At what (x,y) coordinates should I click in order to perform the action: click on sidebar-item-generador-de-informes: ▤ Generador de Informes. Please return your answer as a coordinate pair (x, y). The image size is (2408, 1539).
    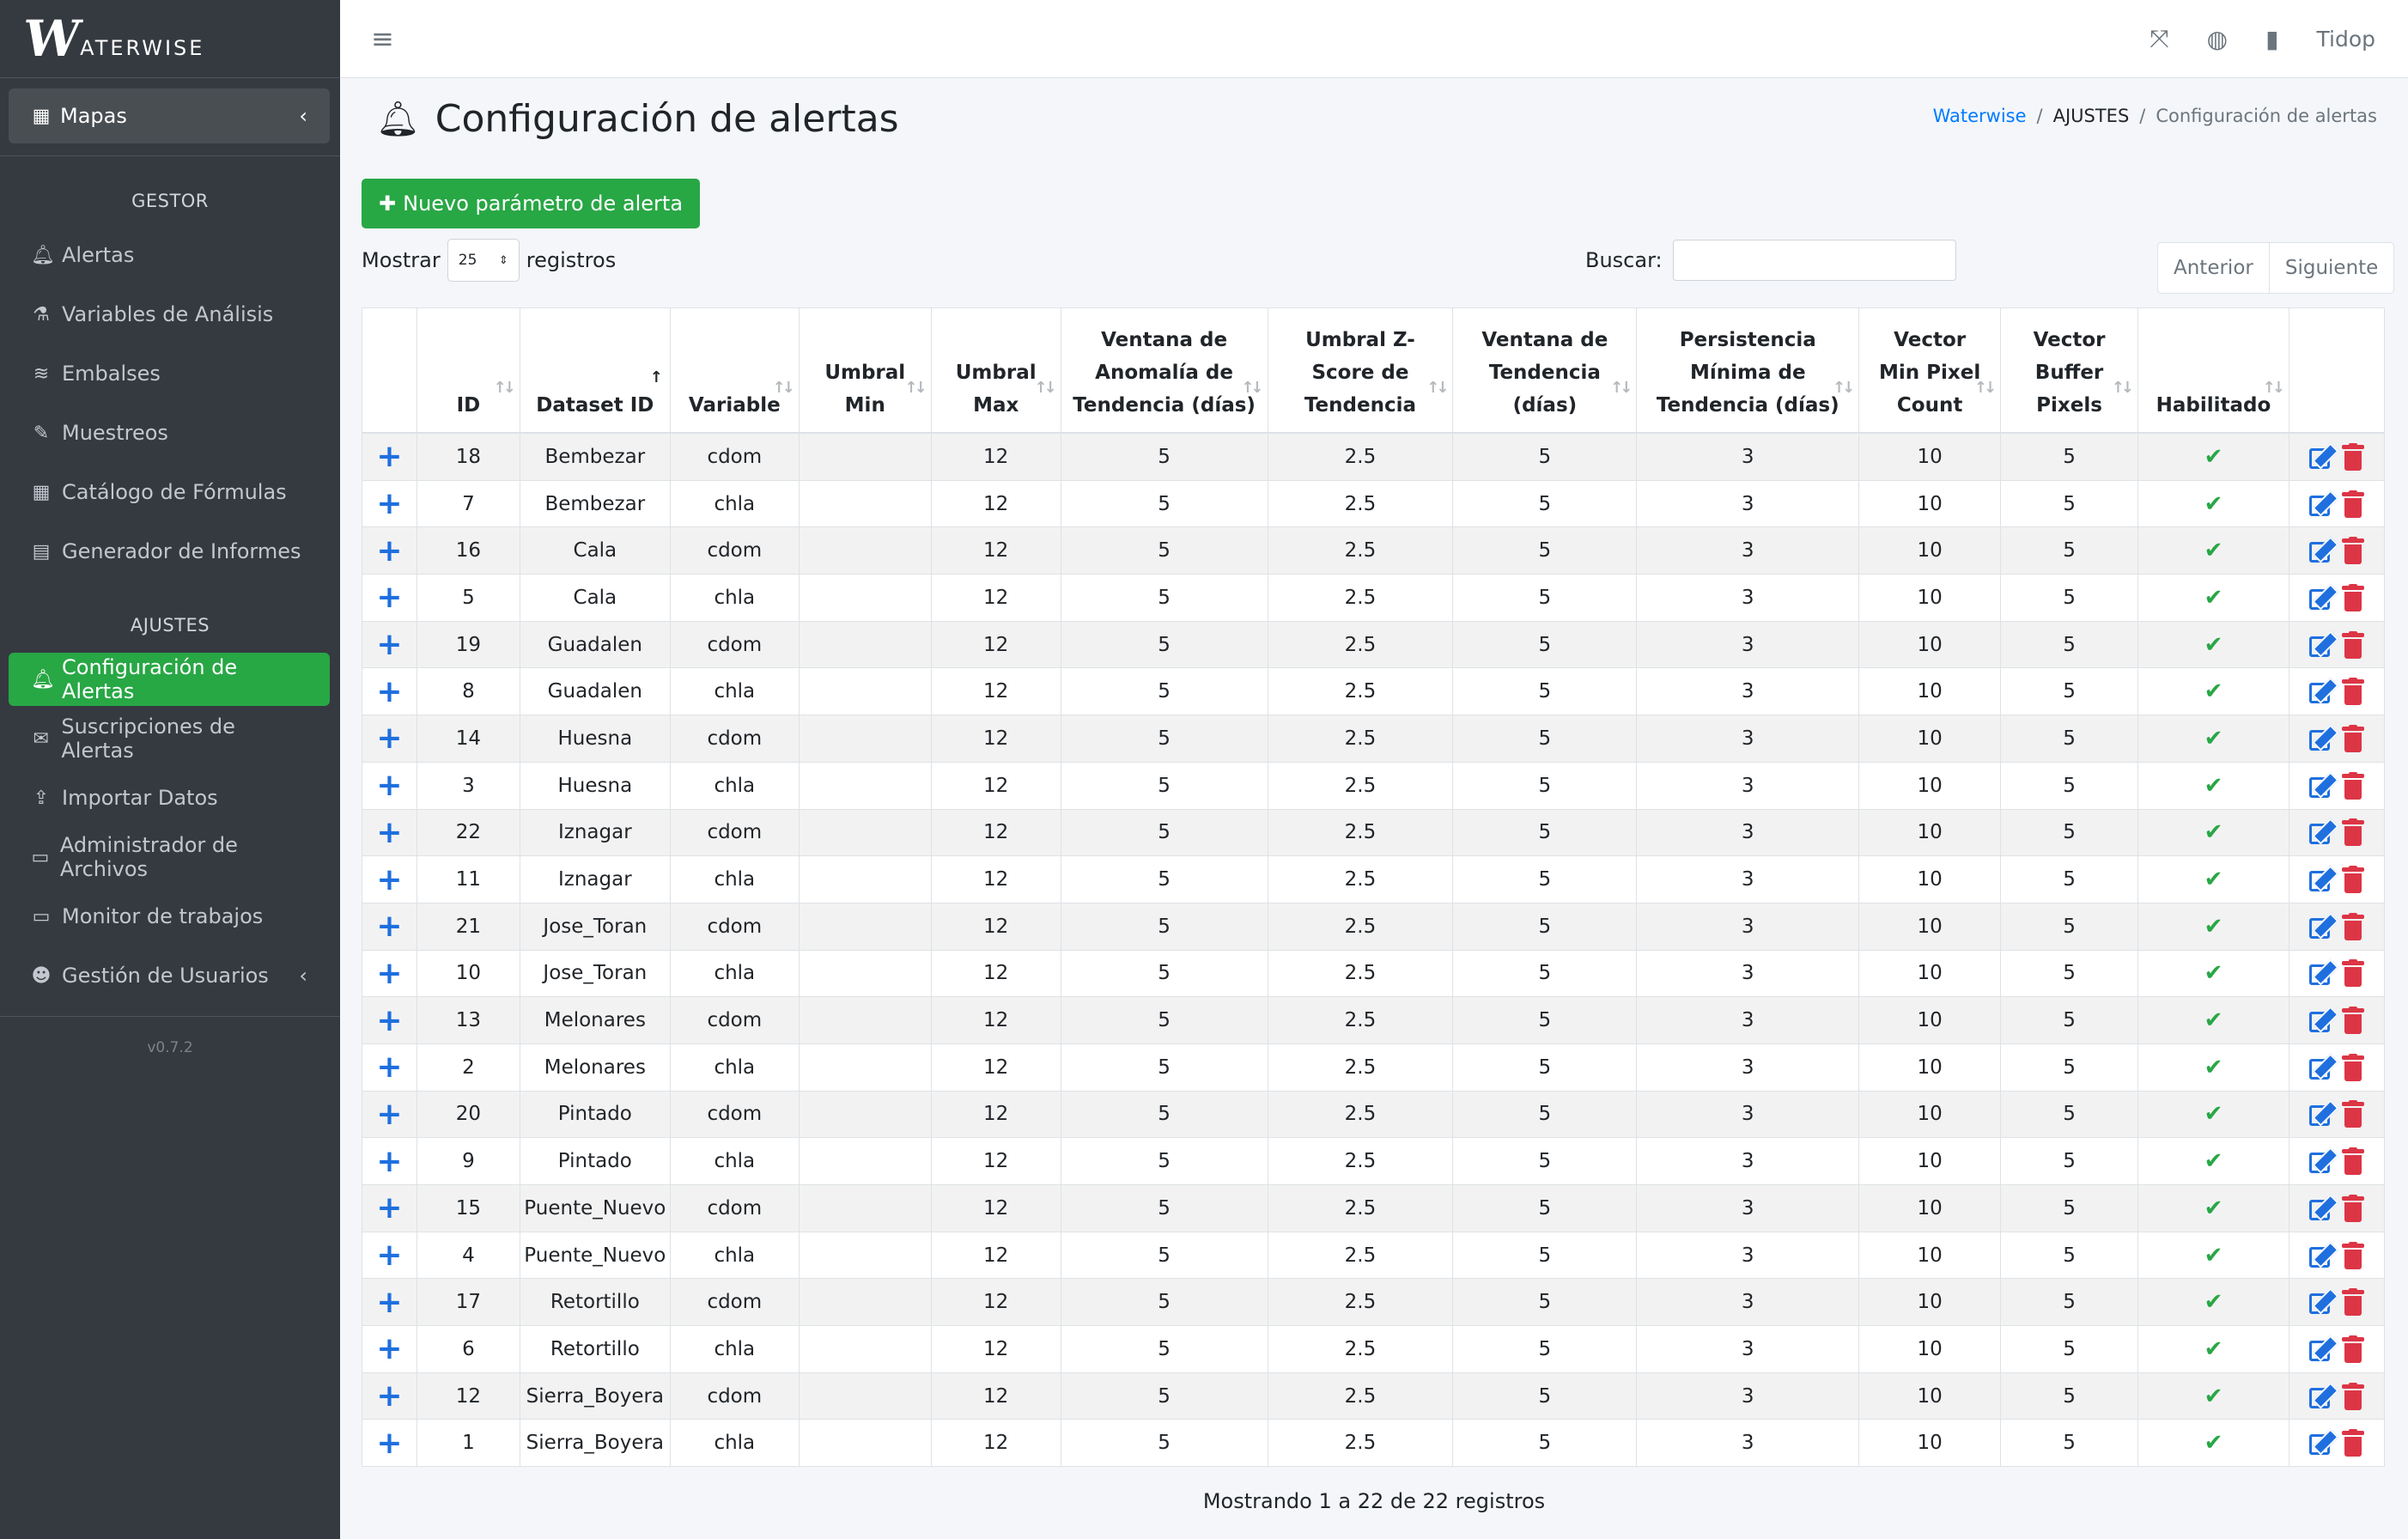
    Looking at the image, I should click on (169, 551).